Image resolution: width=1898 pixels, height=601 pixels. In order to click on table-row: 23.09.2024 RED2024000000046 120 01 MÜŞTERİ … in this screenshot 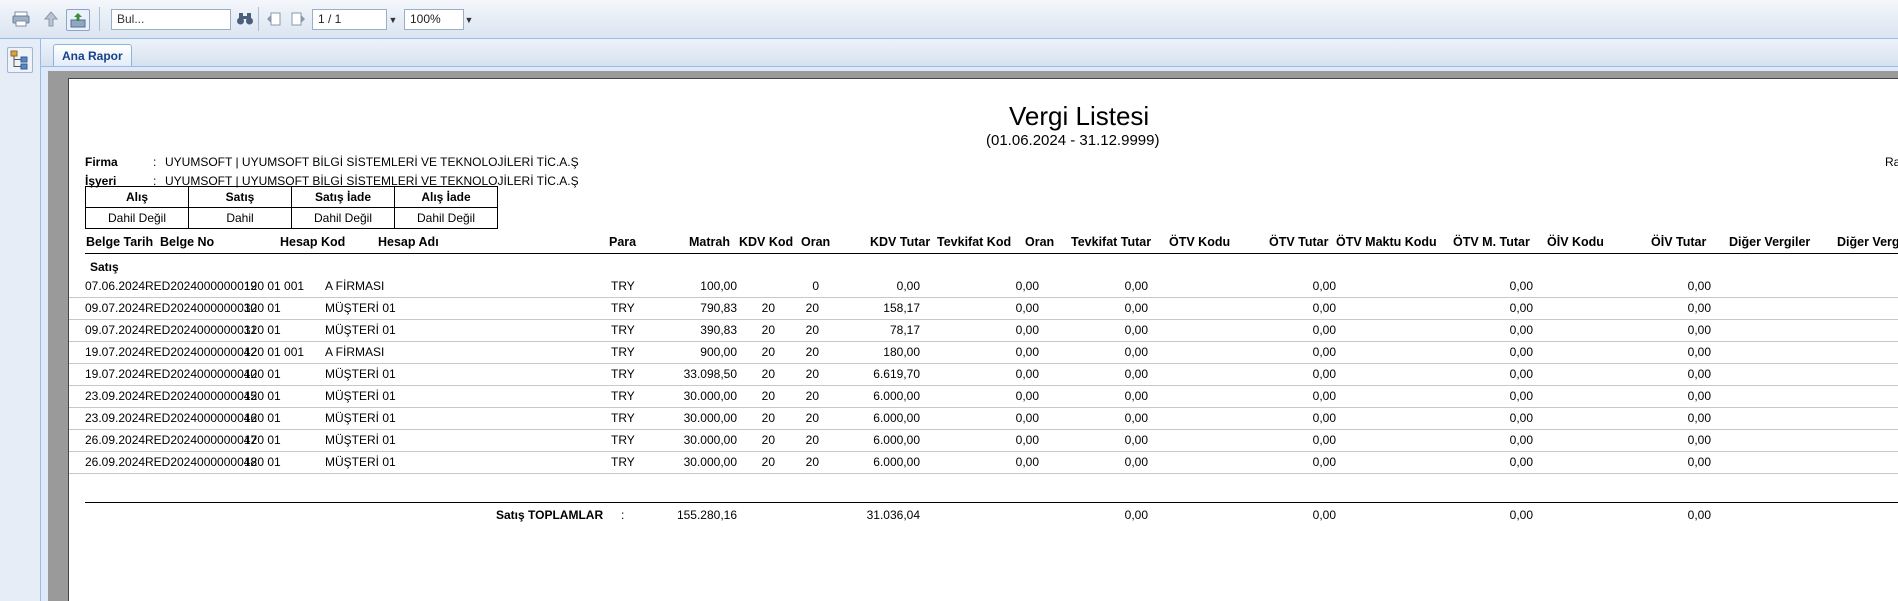, I will do `click(983, 418)`.